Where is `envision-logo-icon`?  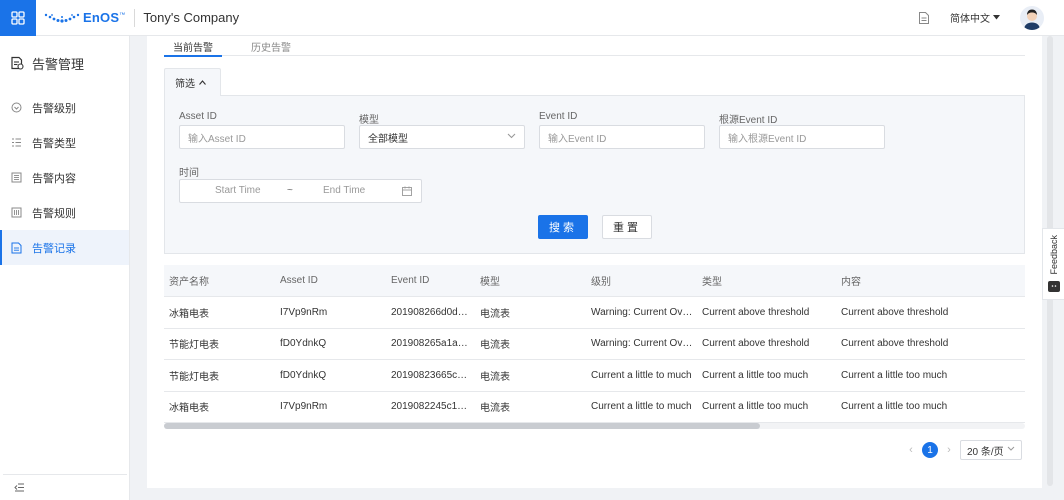 envision-logo-icon is located at coordinates (62, 18).